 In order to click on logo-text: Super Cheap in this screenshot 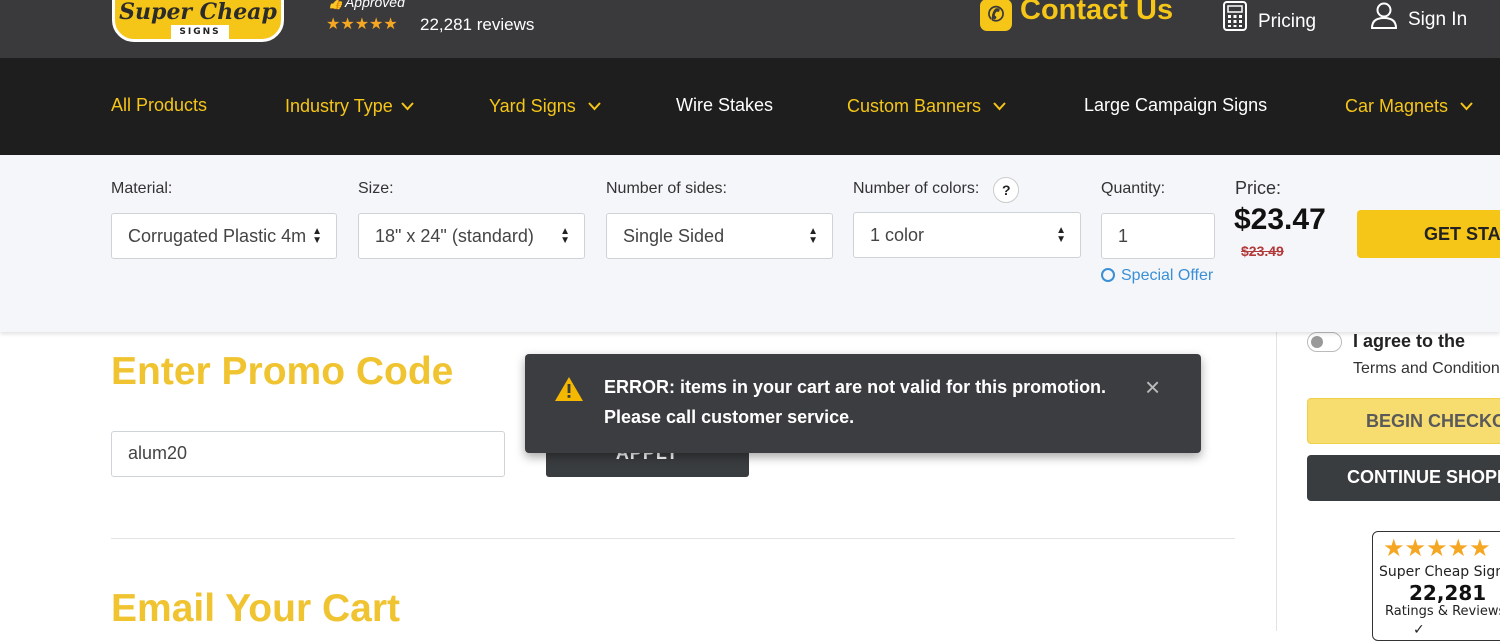, I will do `click(198, 12)`.